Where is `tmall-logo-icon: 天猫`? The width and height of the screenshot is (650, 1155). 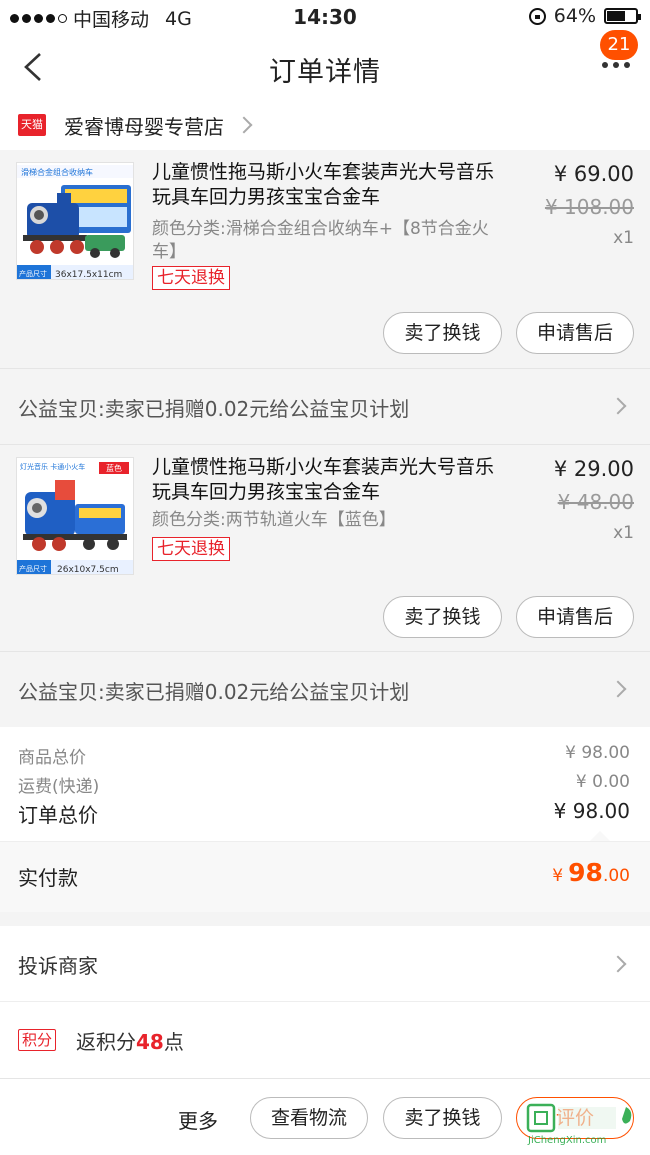
tmall-logo-icon: 天猫 is located at coordinates (32, 125).